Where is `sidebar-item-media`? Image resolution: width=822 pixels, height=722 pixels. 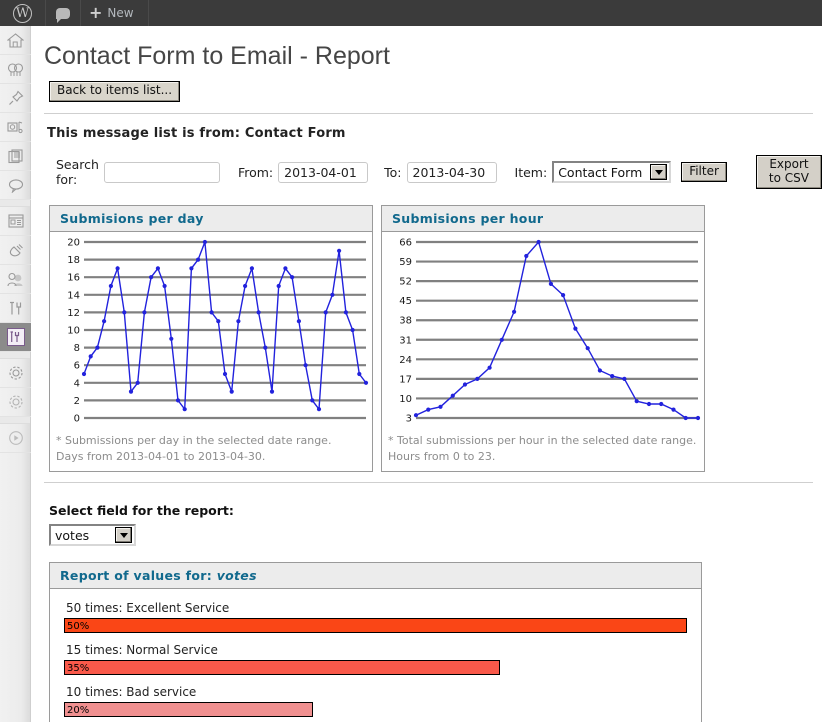
sidebar-item-media is located at coordinates (15, 127).